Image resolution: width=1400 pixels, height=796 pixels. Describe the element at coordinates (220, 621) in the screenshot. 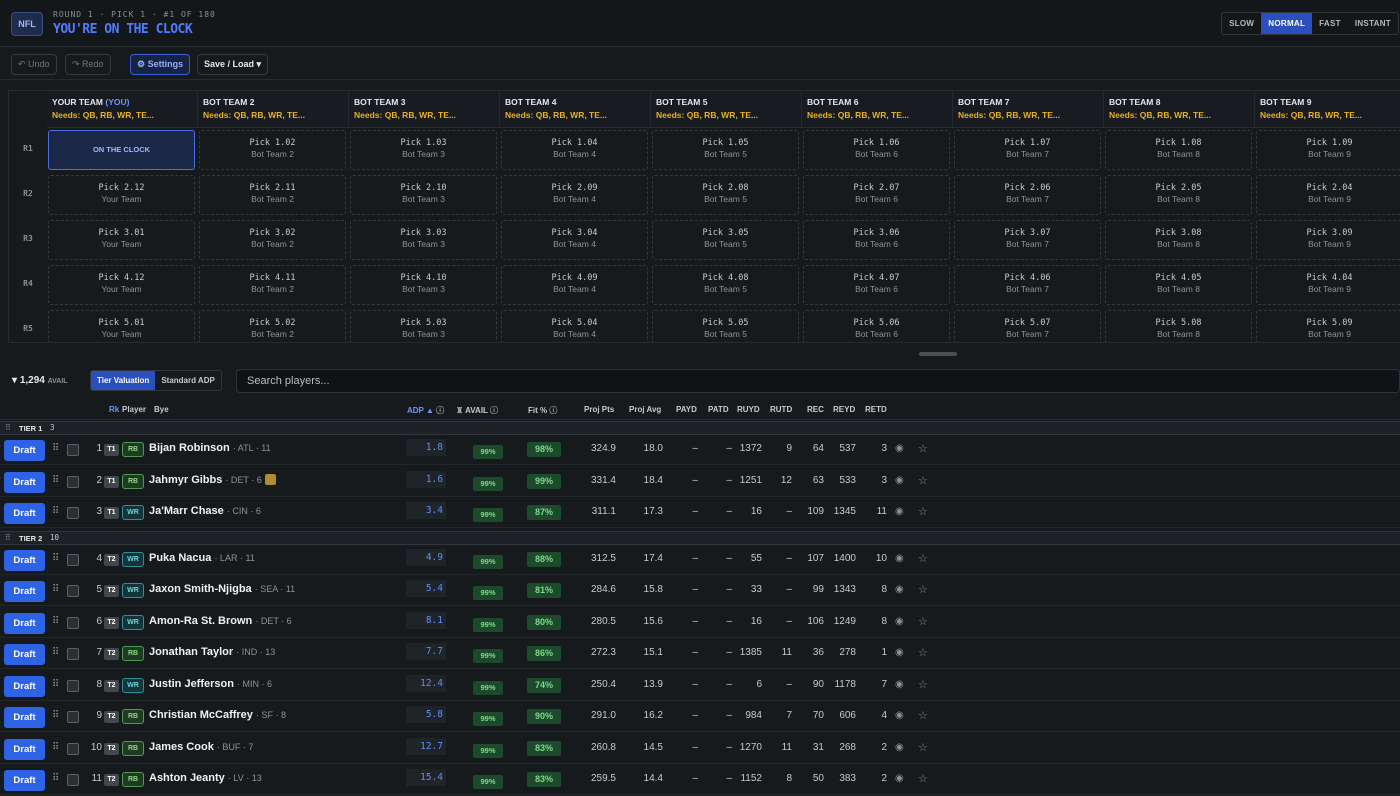

I see `player-name: Amon-Ra St. Brown · DET · 6` at that location.